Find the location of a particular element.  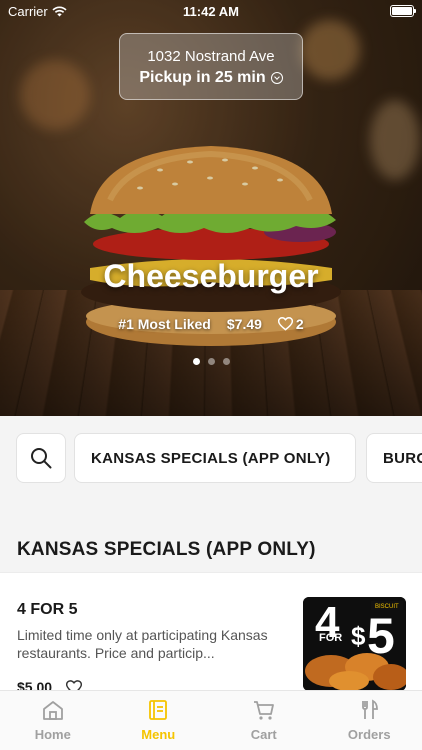

item-name: 4 FOR 5 is located at coordinates (47, 609).